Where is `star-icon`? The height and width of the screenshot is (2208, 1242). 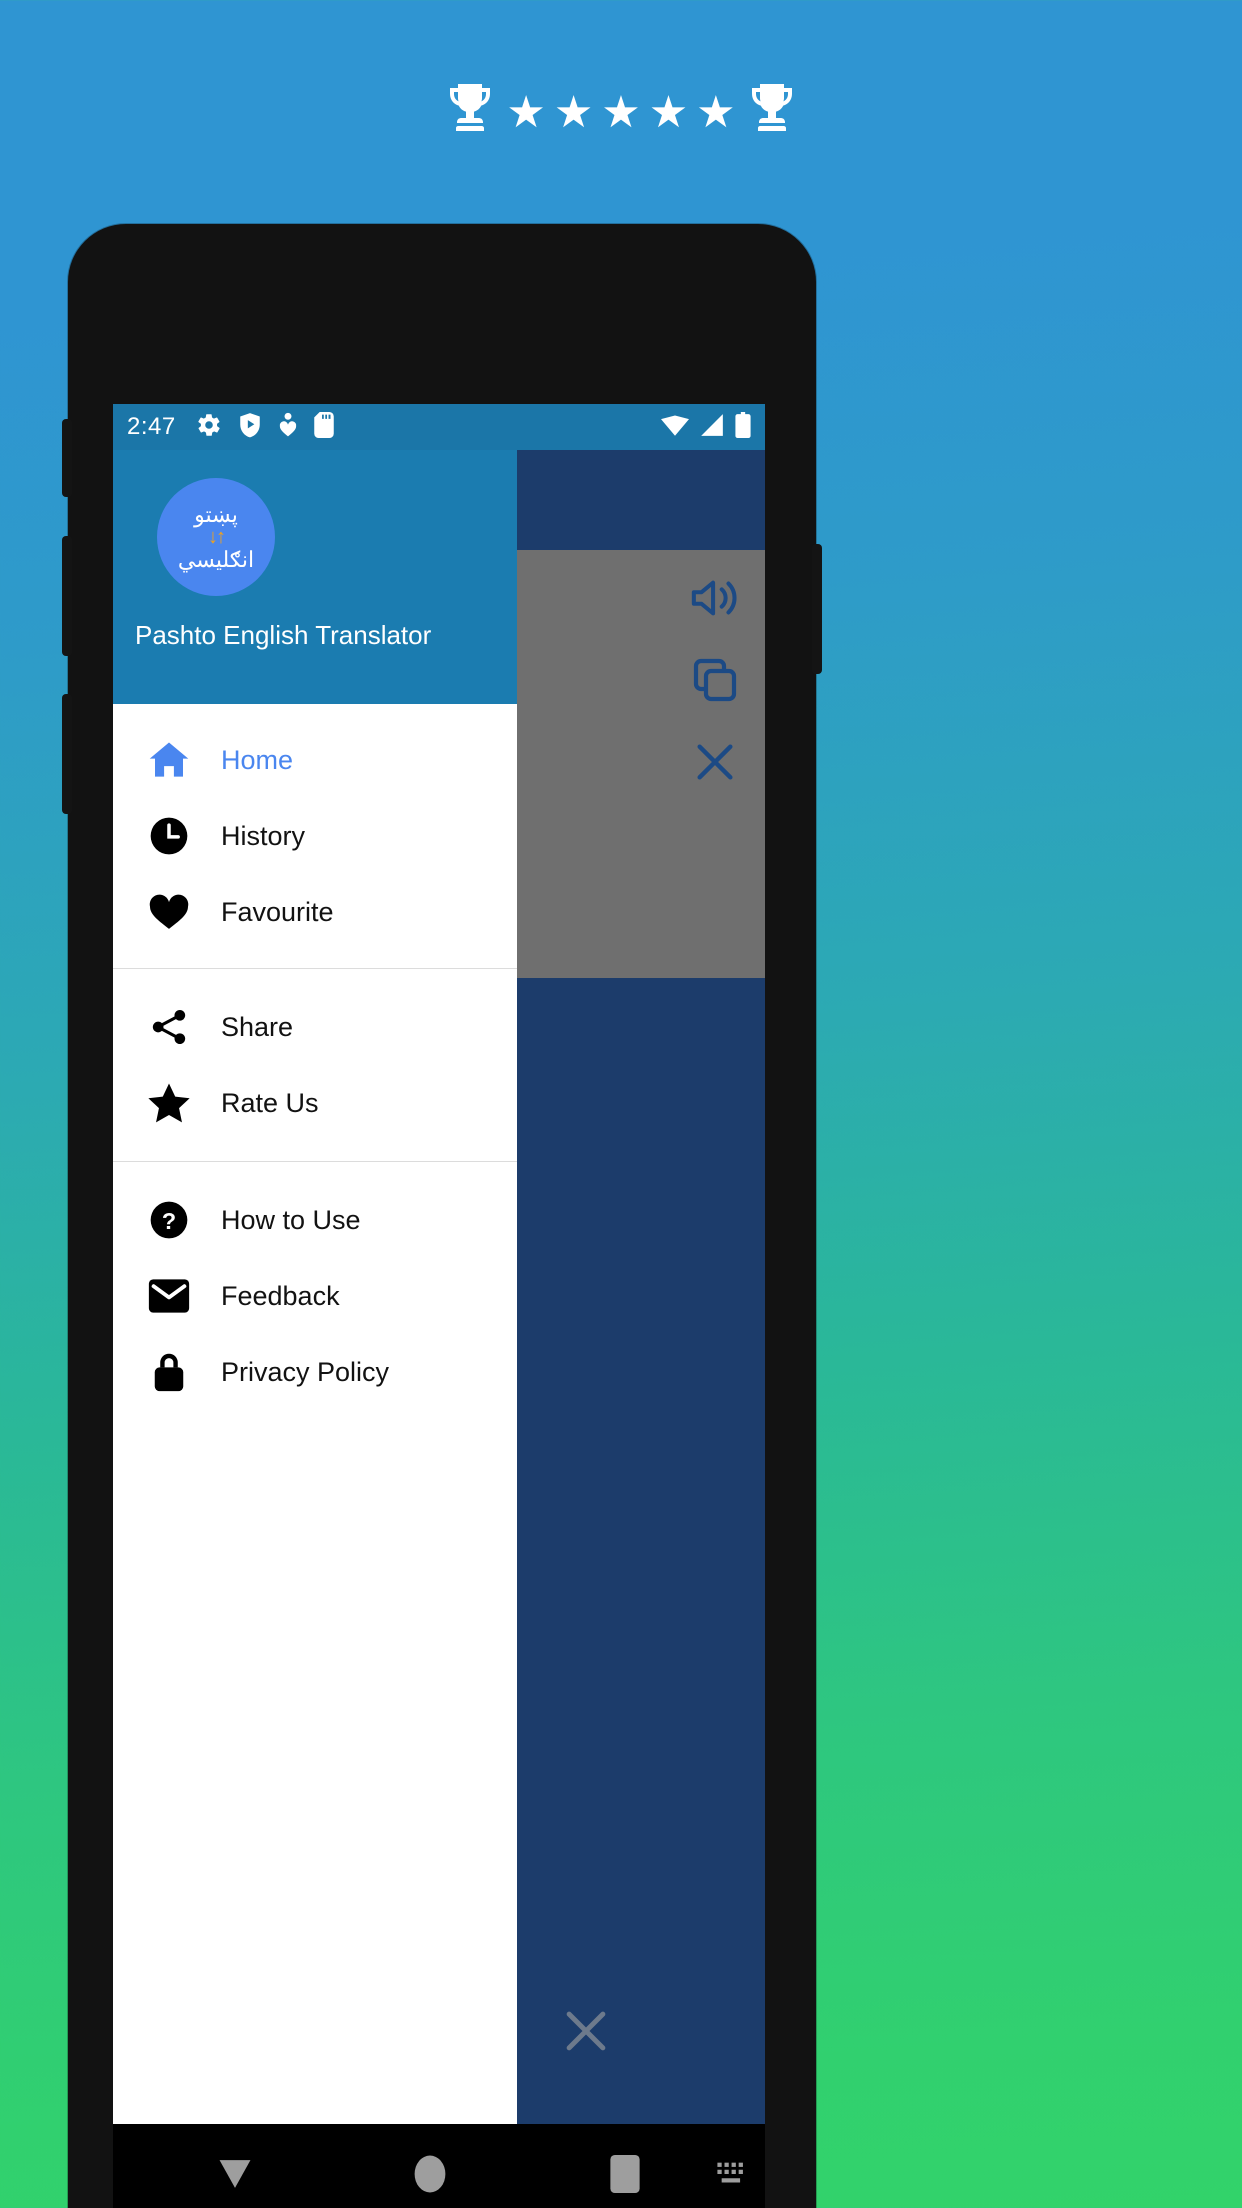
star-icon is located at coordinates (169, 1103).